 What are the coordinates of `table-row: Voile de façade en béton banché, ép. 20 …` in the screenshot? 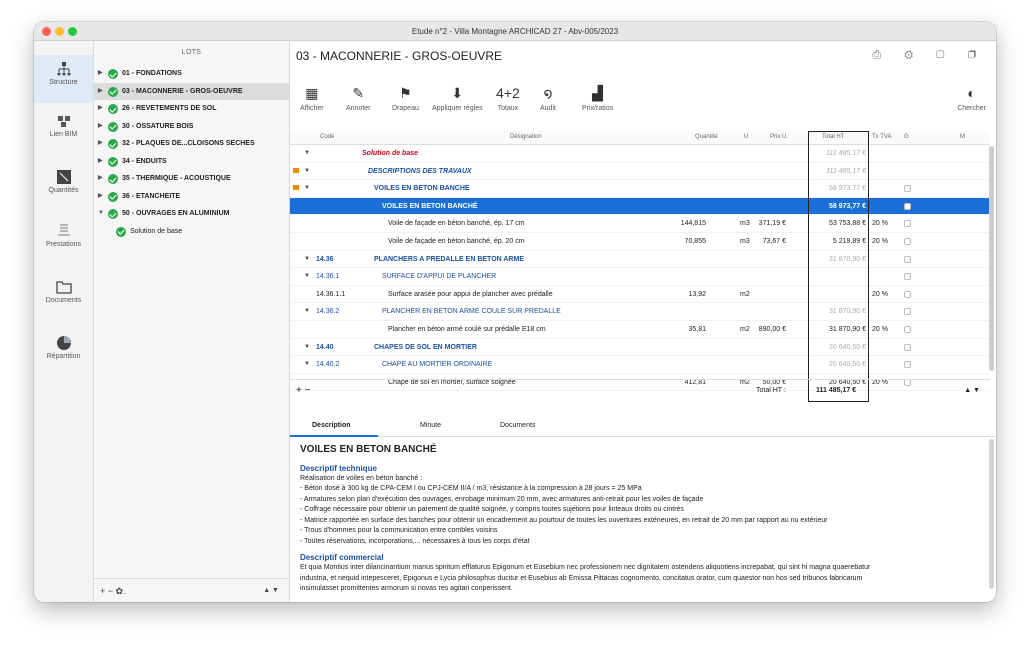 It's located at (640, 242).